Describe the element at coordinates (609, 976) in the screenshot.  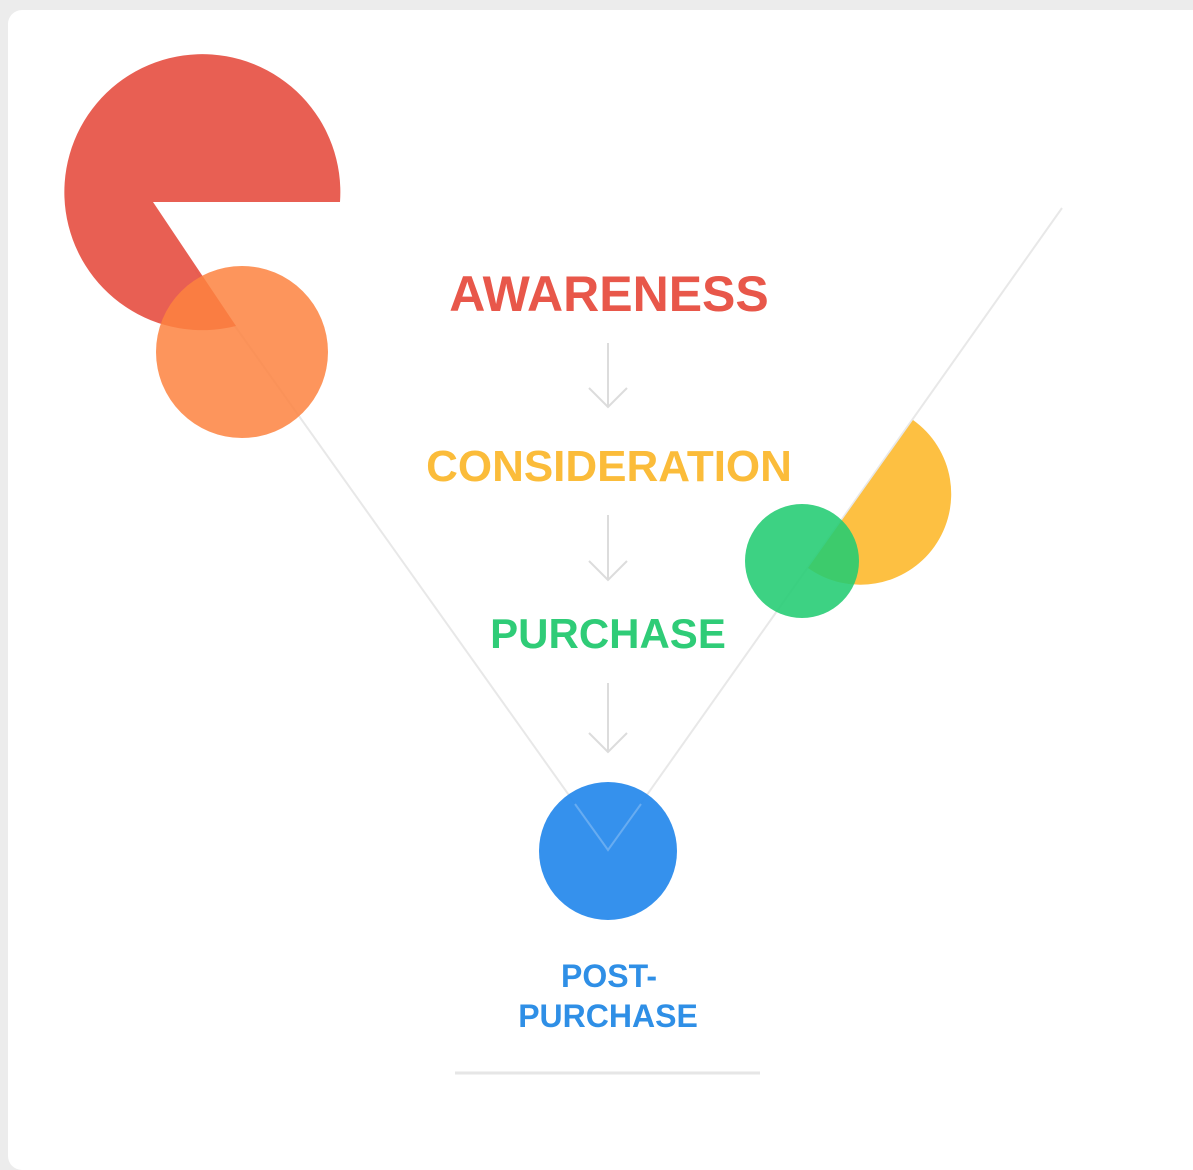
I see `stage-label-post-purchase-line-1: POST-` at that location.